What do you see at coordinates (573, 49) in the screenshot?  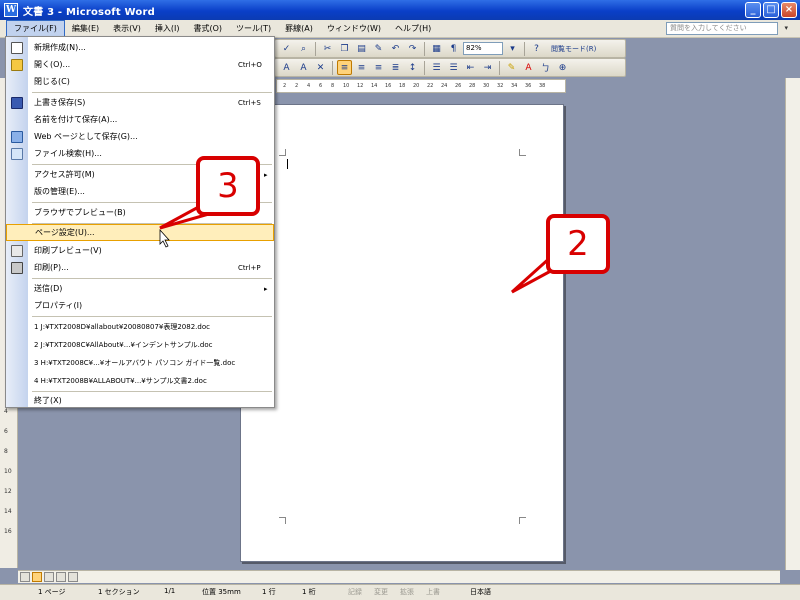 I see `read-mode-button: 閲覧モード(R)` at bounding box center [573, 49].